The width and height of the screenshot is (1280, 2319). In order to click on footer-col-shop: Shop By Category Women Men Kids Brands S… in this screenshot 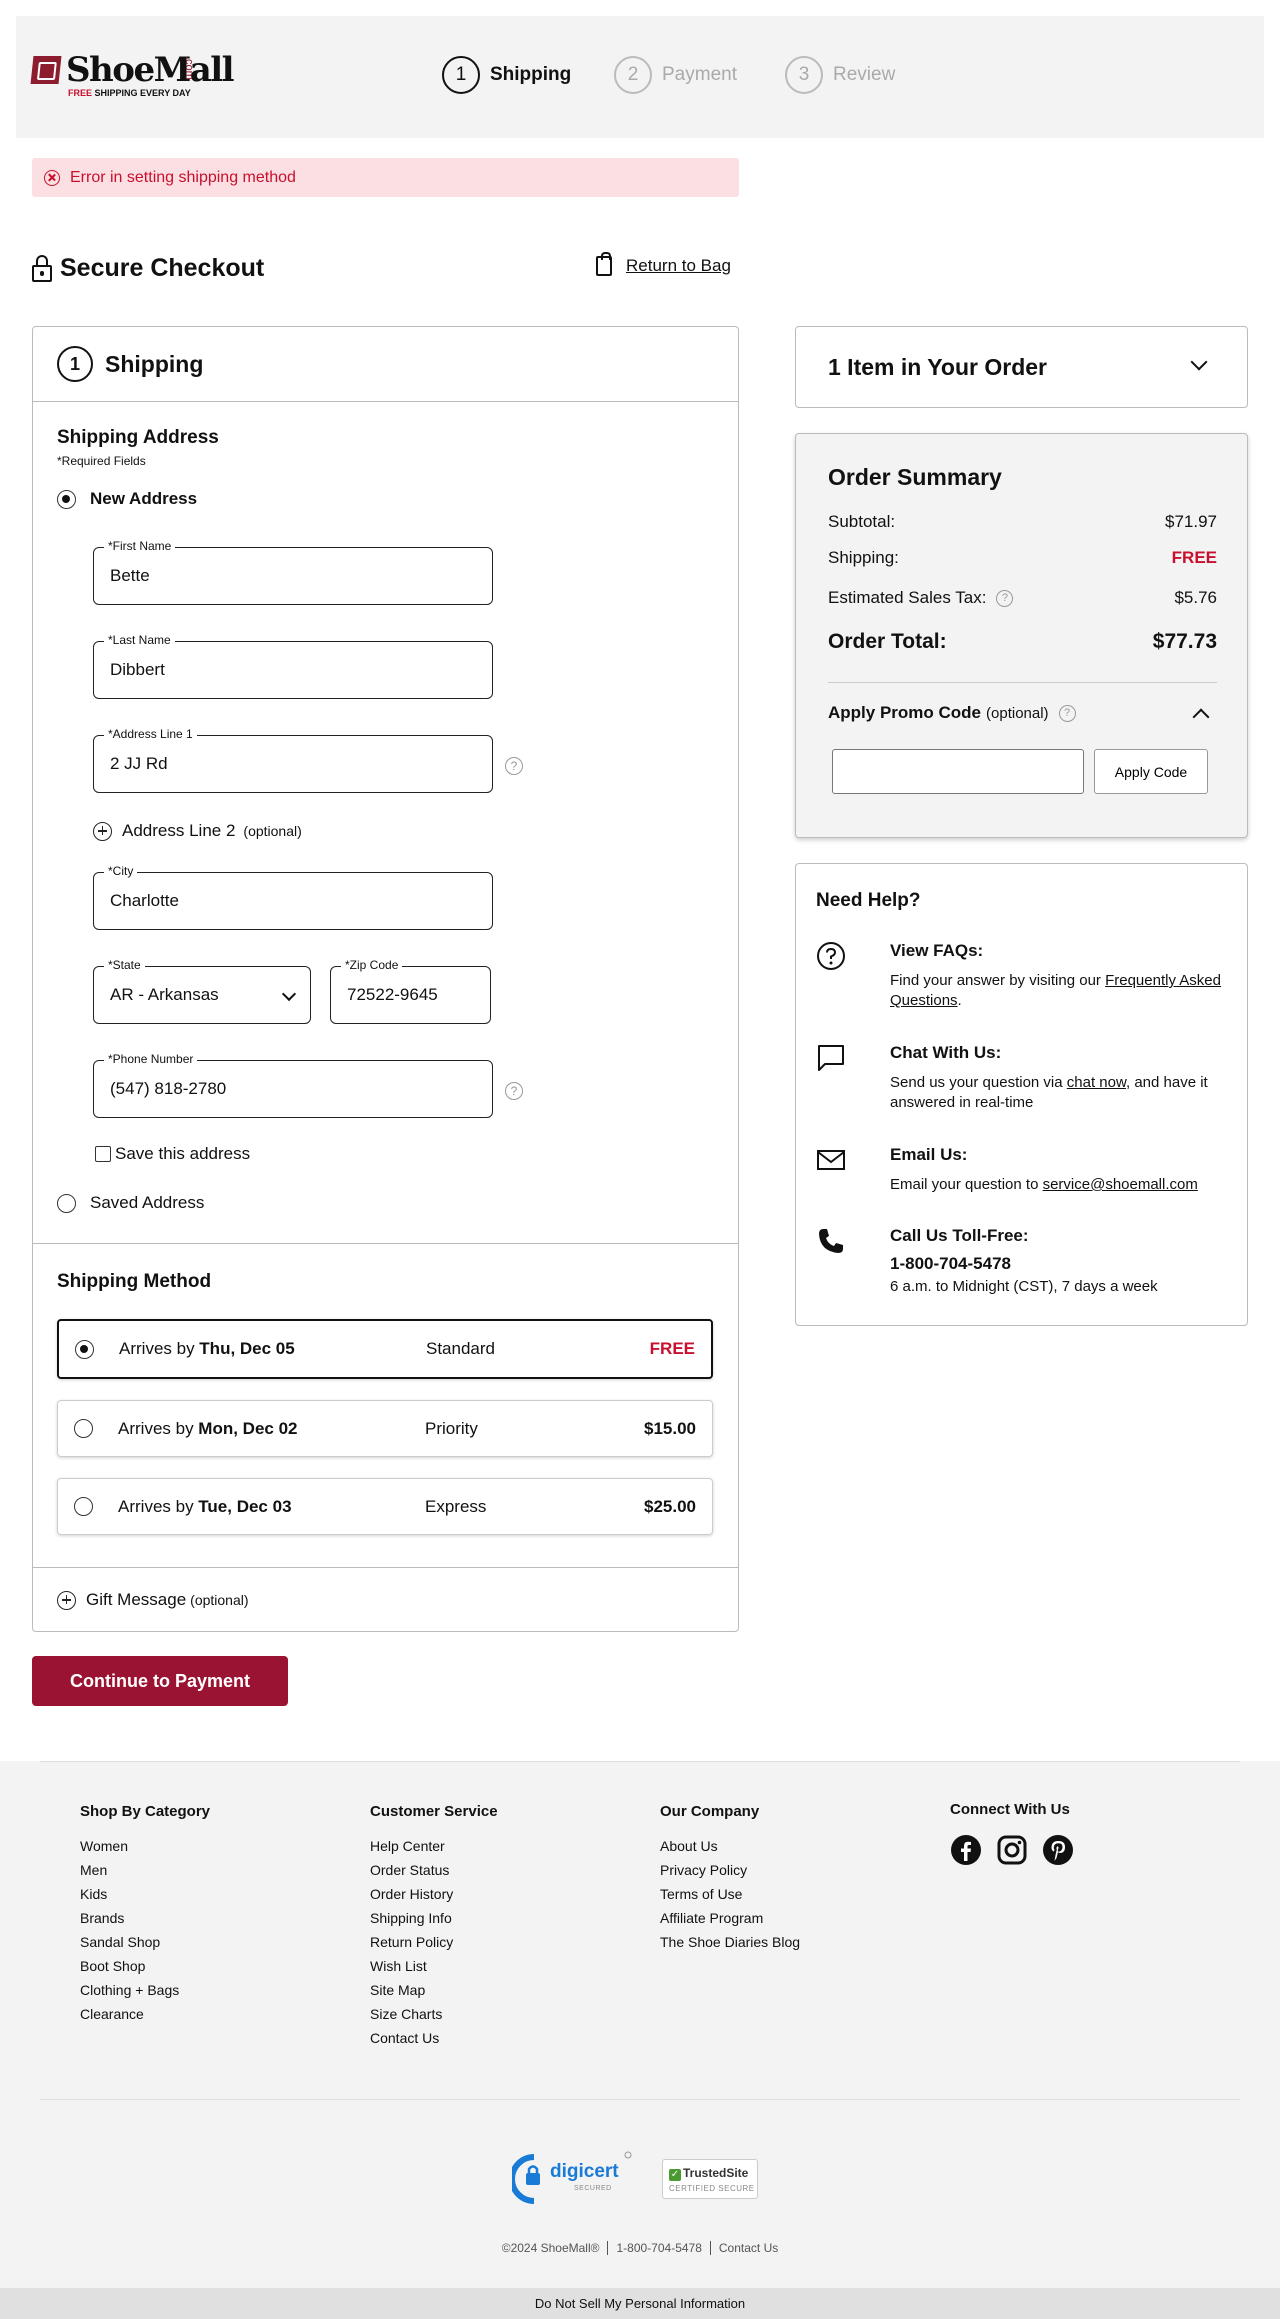, I will do `click(145, 1916)`.